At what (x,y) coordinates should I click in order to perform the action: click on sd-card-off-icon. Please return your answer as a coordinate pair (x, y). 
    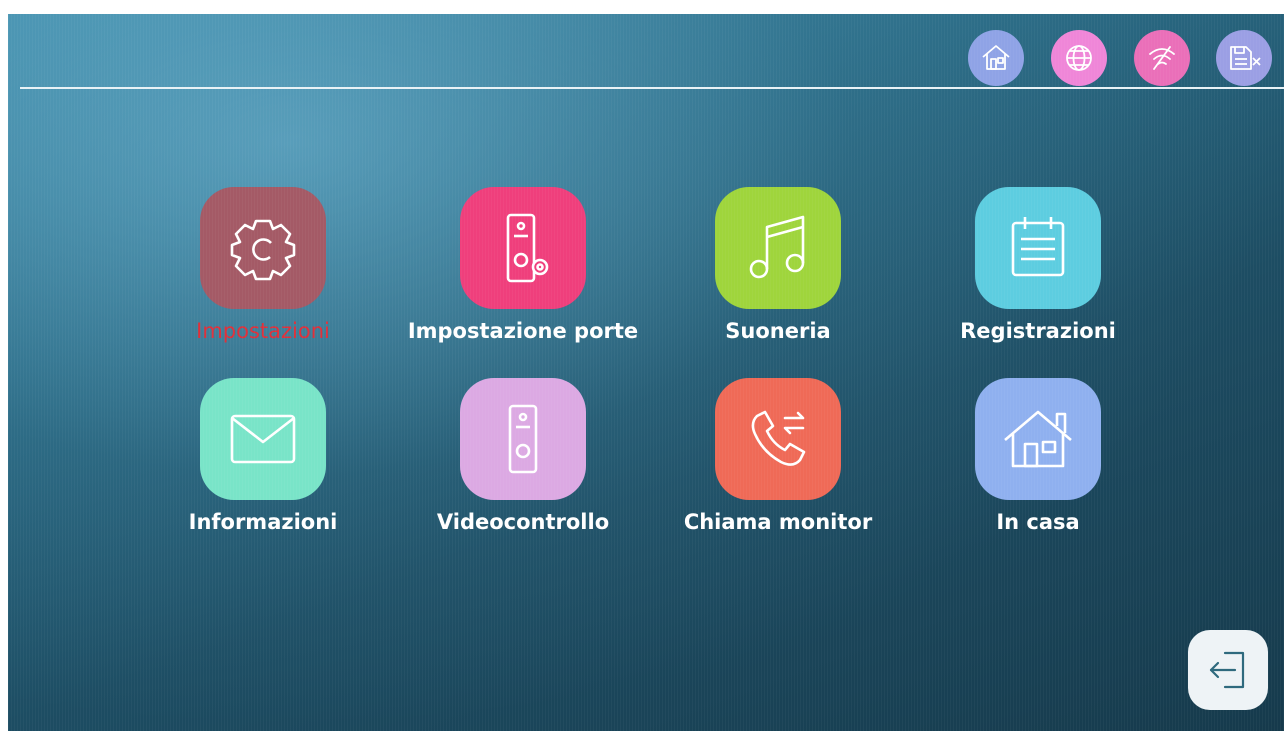
    Looking at the image, I should click on (1244, 58).